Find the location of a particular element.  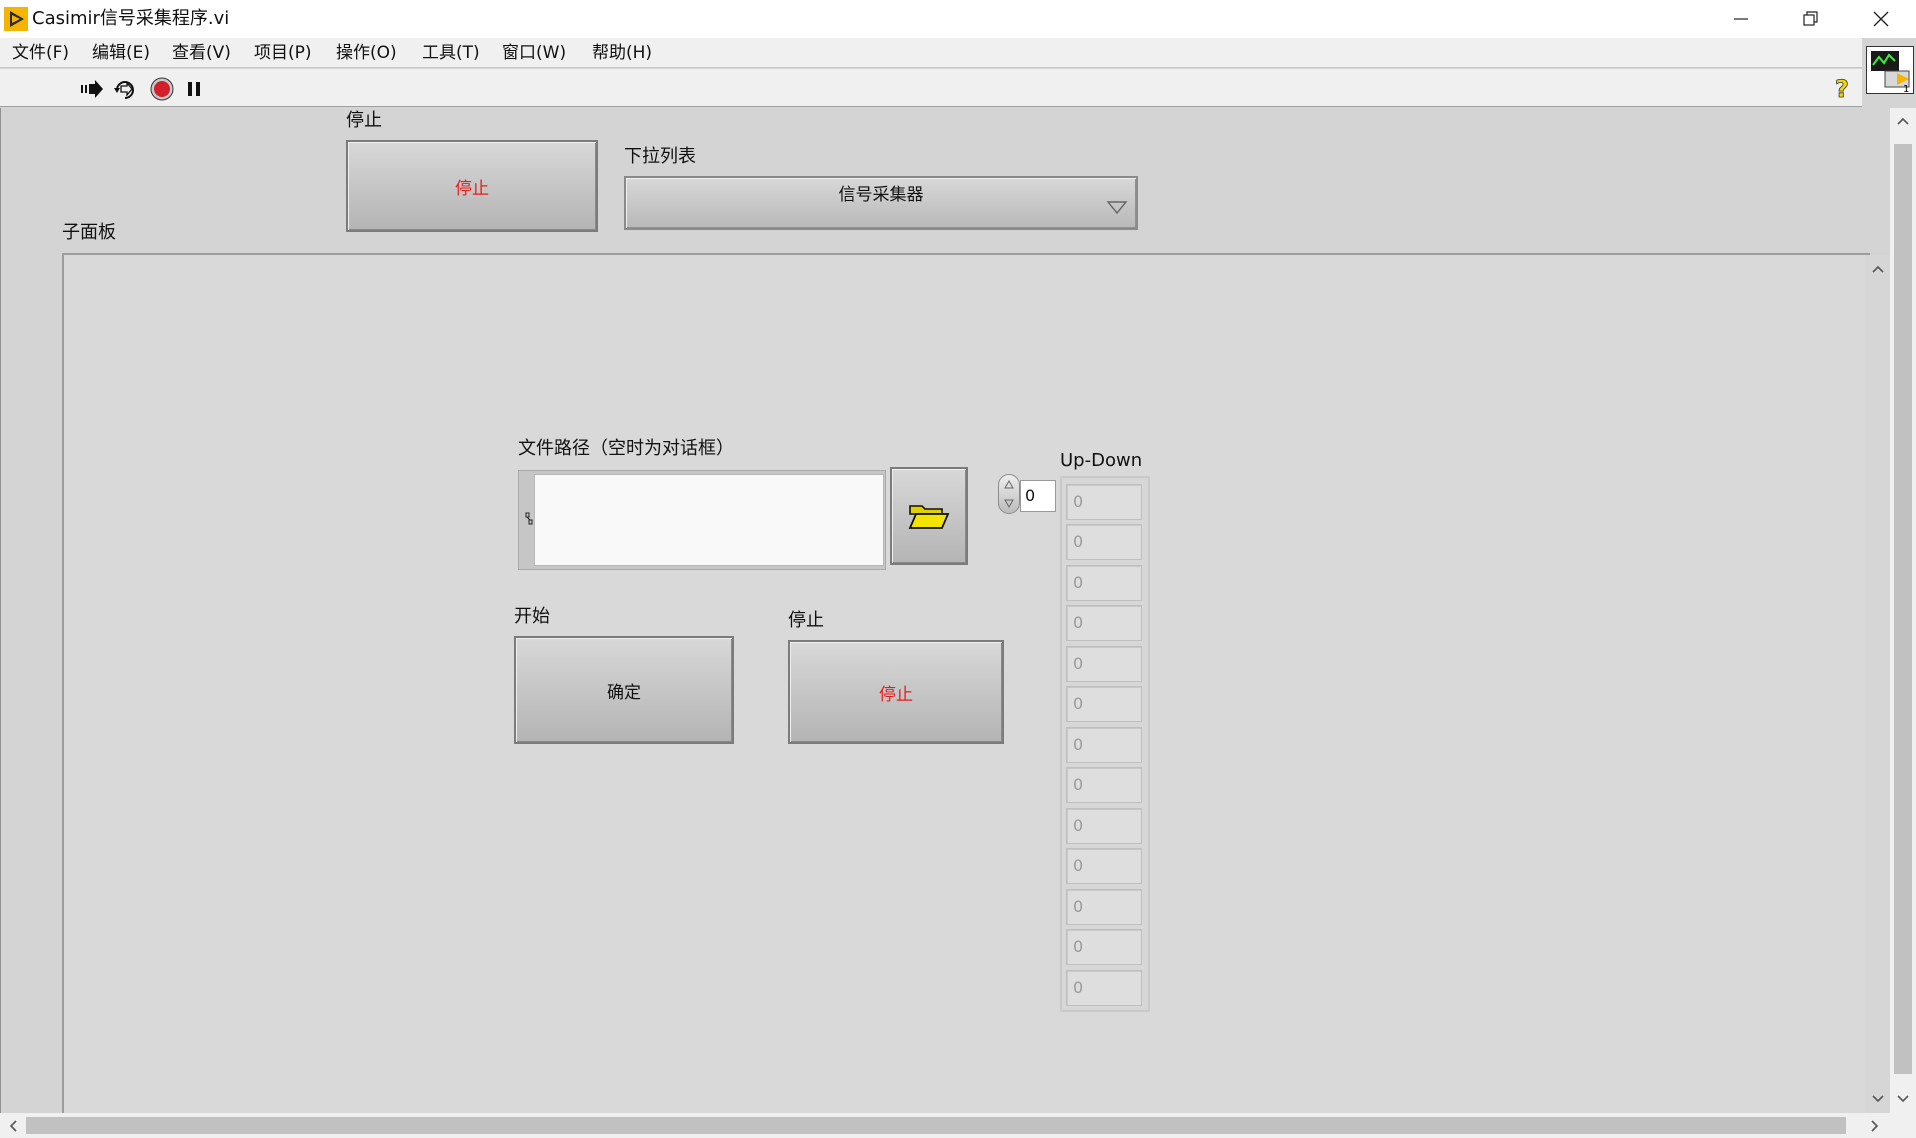

pause-button is located at coordinates (194, 89).